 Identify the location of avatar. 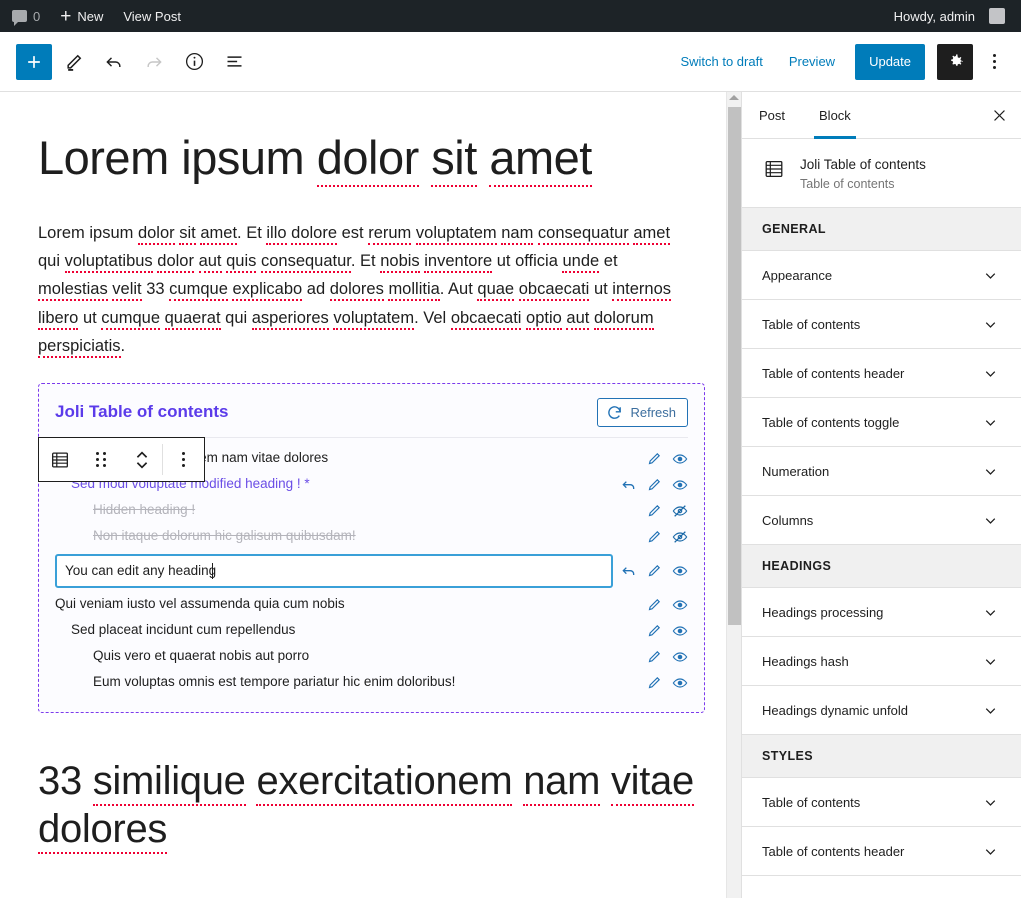
(997, 16).